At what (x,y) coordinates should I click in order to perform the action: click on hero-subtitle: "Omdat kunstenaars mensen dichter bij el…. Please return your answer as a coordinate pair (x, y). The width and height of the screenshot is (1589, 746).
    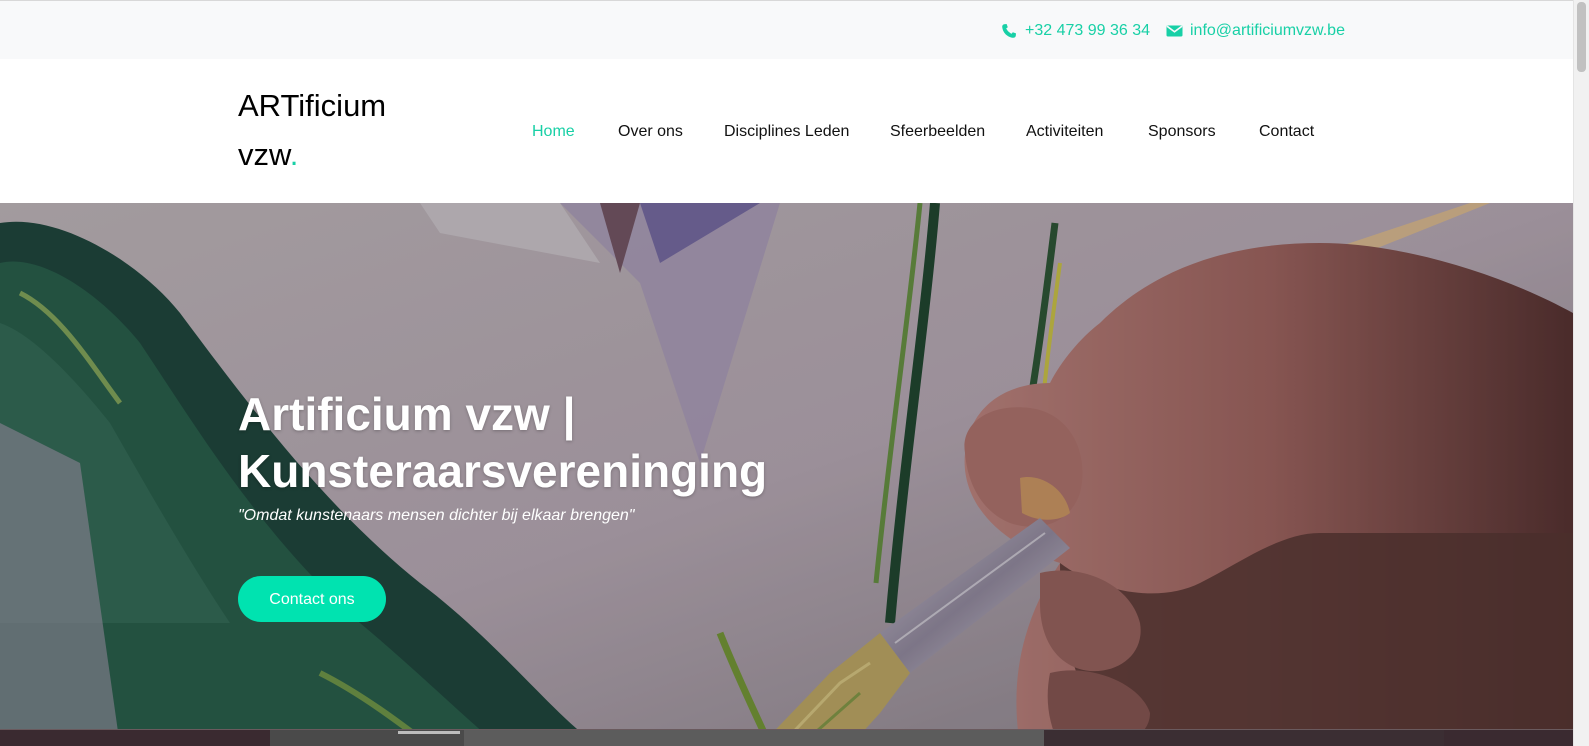
    Looking at the image, I should click on (436, 515).